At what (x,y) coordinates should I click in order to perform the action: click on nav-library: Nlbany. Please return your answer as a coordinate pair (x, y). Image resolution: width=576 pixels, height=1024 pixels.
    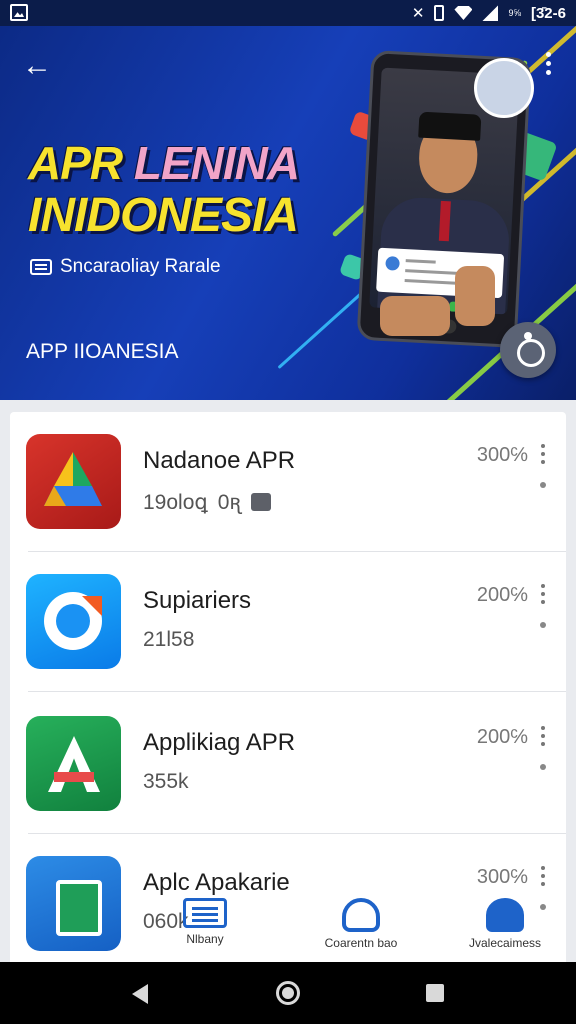
    Looking at the image, I should click on (205, 927).